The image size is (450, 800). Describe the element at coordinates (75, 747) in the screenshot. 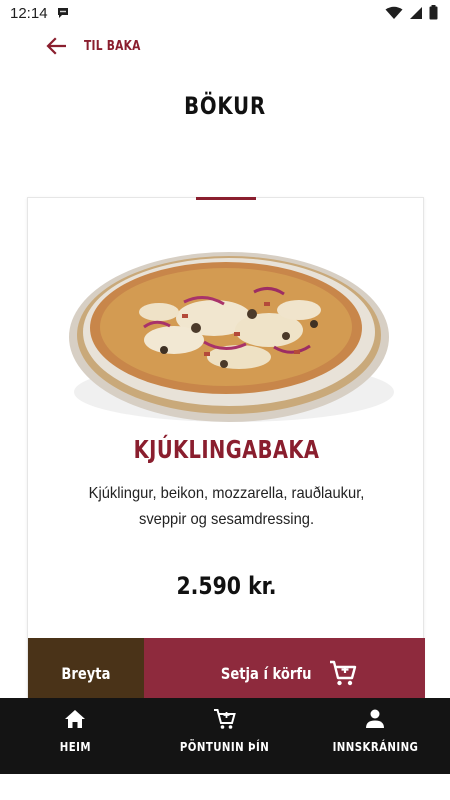

I see `nav-label-home: HEIM` at that location.